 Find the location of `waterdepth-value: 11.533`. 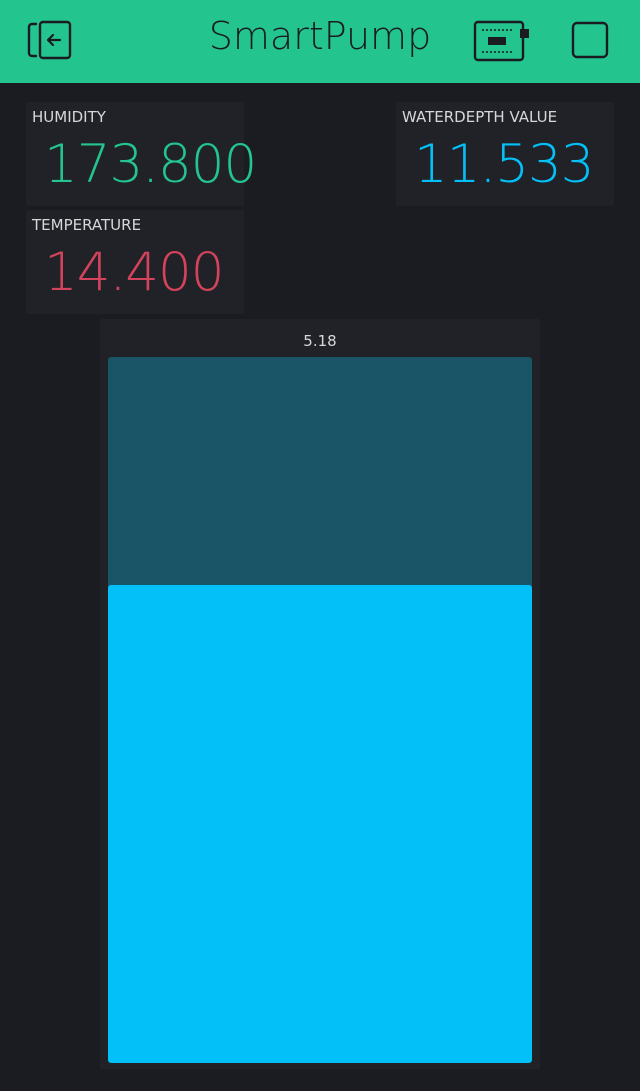

waterdepth-value: 11.533 is located at coordinates (504, 164).